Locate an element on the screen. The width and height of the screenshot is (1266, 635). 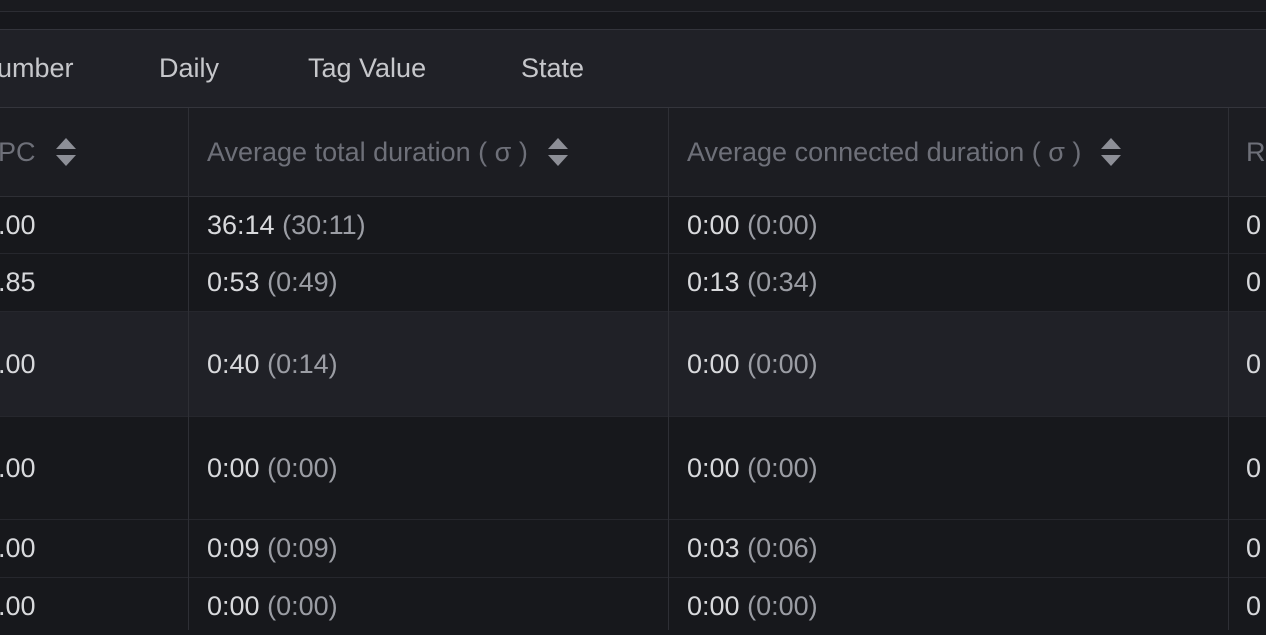
duration-sigma: (0:14) is located at coordinates (302, 364).